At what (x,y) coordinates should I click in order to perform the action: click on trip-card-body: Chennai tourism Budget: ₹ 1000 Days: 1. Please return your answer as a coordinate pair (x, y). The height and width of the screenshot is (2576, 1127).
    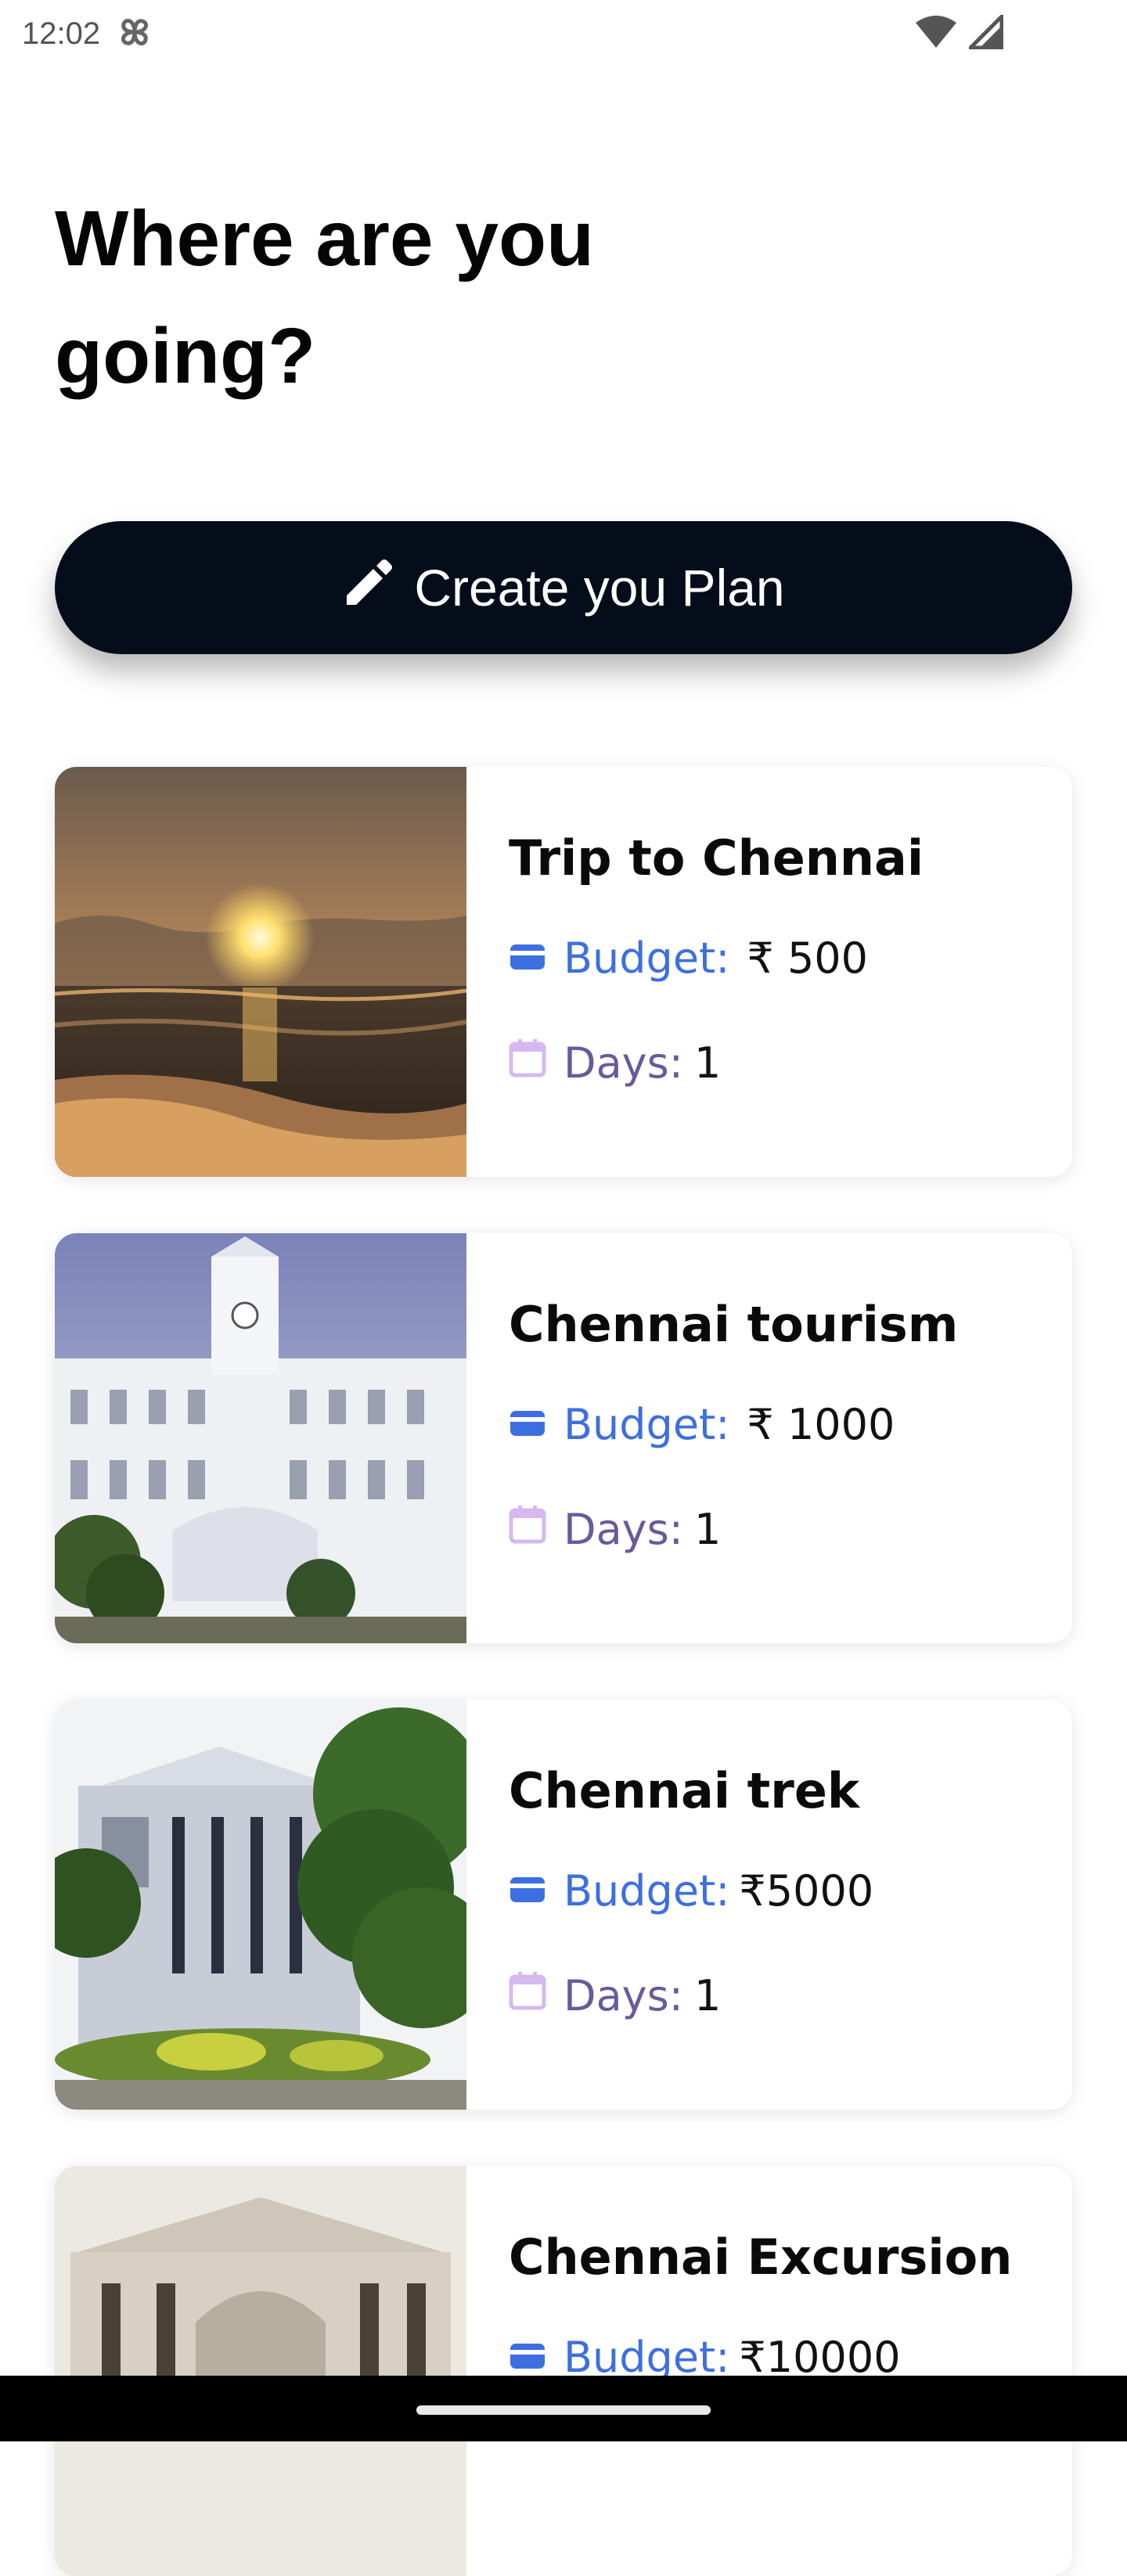
    Looking at the image, I should click on (712, 1438).